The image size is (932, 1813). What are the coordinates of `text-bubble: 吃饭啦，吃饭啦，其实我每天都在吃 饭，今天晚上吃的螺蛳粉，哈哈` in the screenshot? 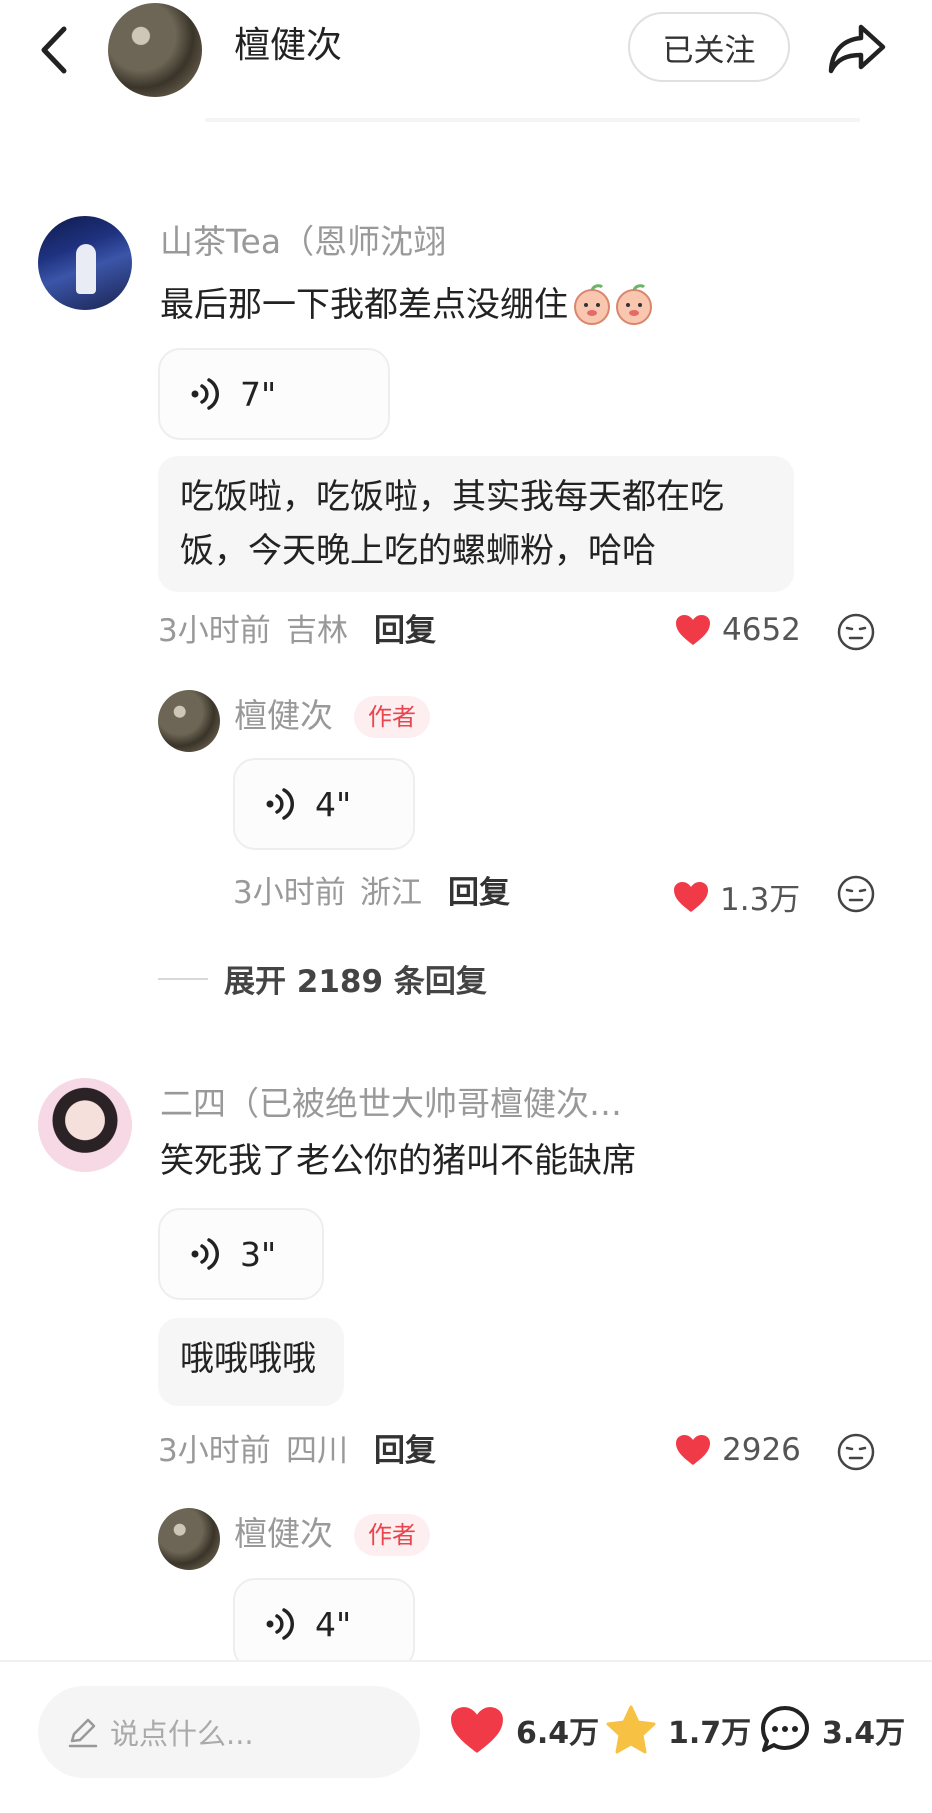 It's located at (476, 524).